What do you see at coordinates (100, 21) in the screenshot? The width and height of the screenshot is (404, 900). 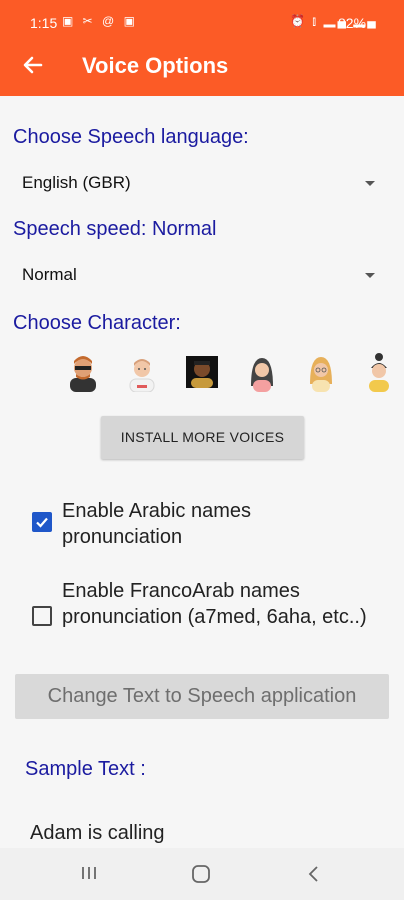 I see `notification-icons: ▣ ✂ @ ▣` at bounding box center [100, 21].